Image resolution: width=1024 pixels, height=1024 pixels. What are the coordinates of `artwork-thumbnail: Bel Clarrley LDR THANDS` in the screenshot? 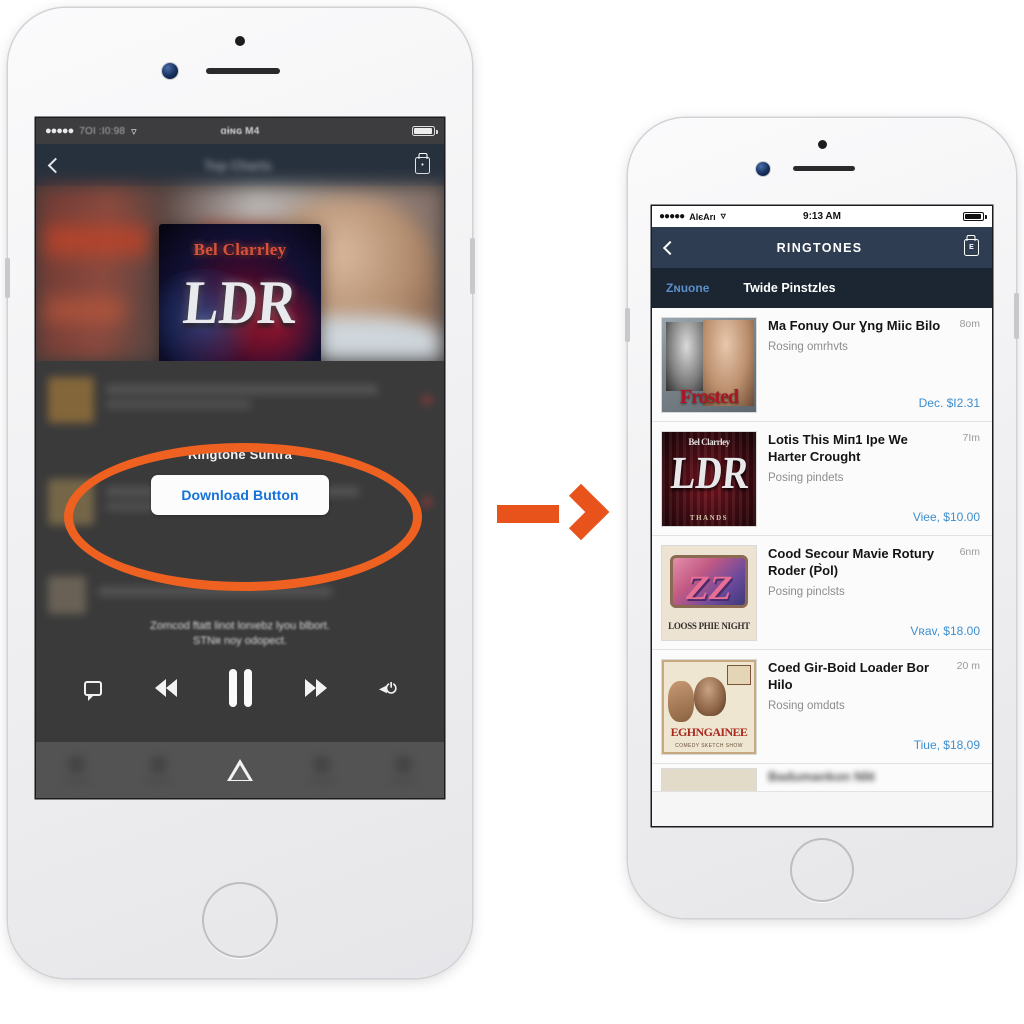 It's located at (709, 479).